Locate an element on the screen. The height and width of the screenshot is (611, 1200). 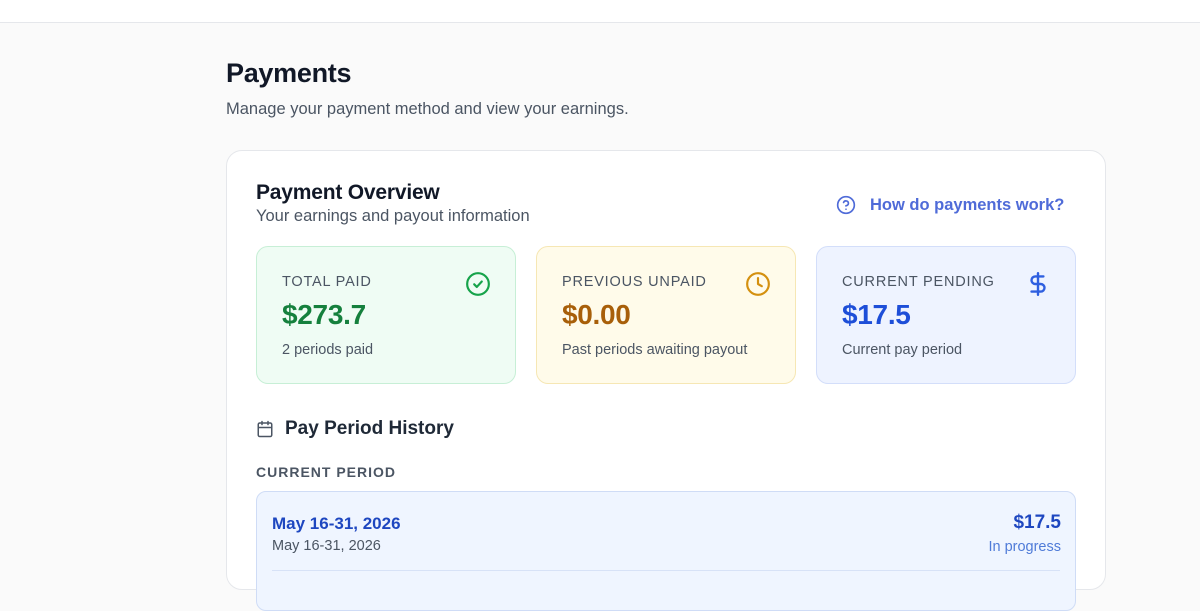
previous-unpaid-note: Past periods awaiting payout is located at coordinates (655, 350).